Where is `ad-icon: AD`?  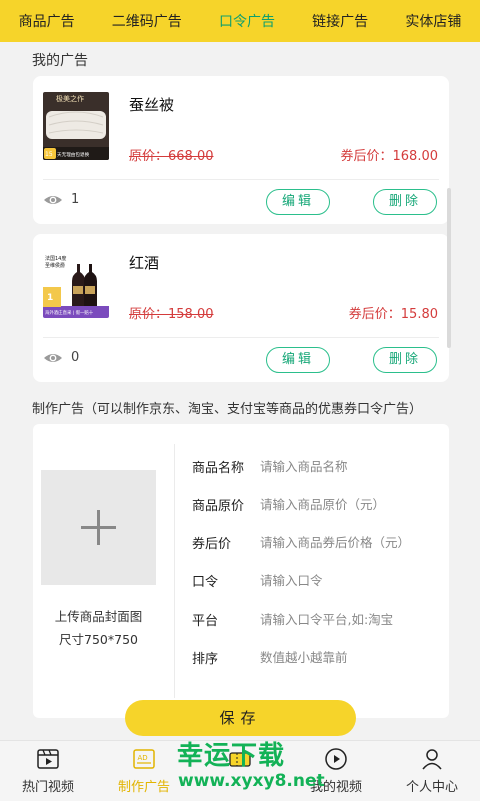
ad-icon: AD is located at coordinates (144, 759).